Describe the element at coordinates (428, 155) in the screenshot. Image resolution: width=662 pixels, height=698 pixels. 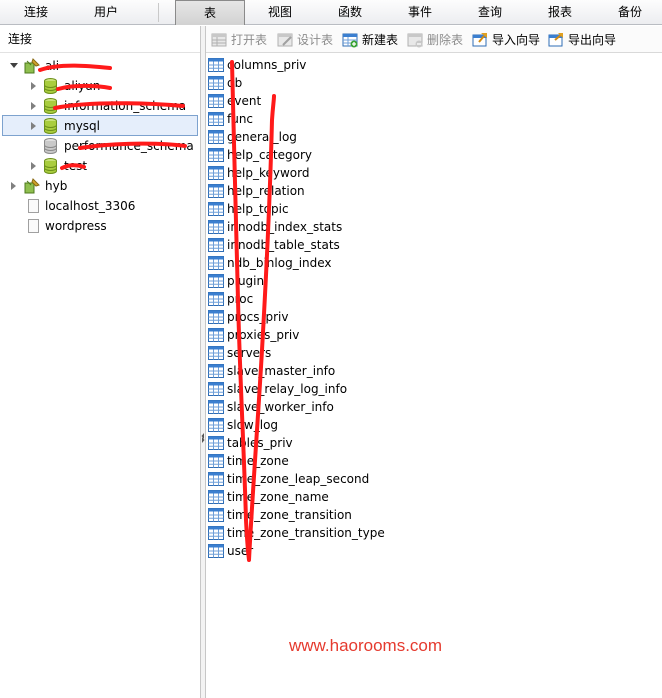
I see `table-row: help_category` at that location.